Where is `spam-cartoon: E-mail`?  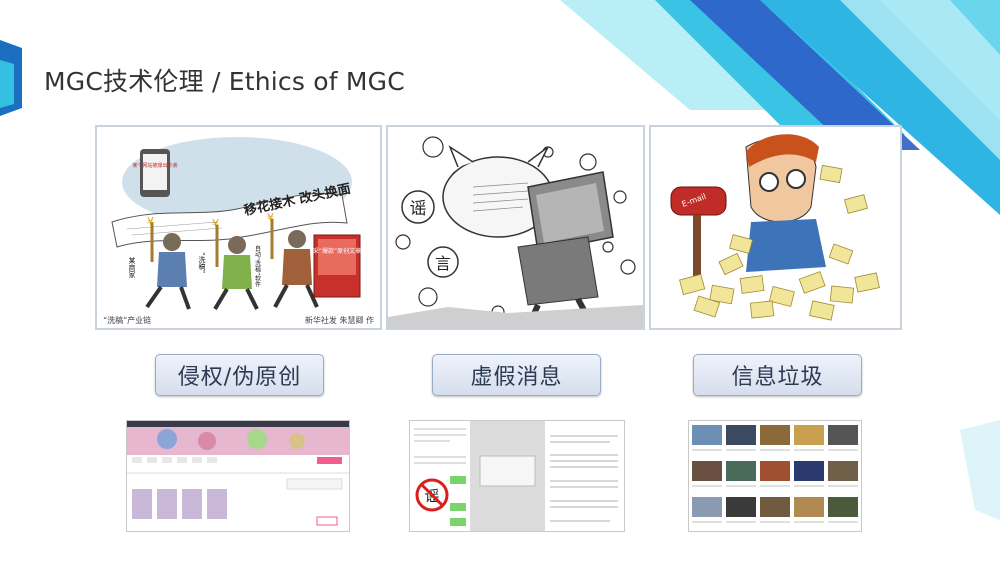 spam-cartoon: E-mail is located at coordinates (775, 227).